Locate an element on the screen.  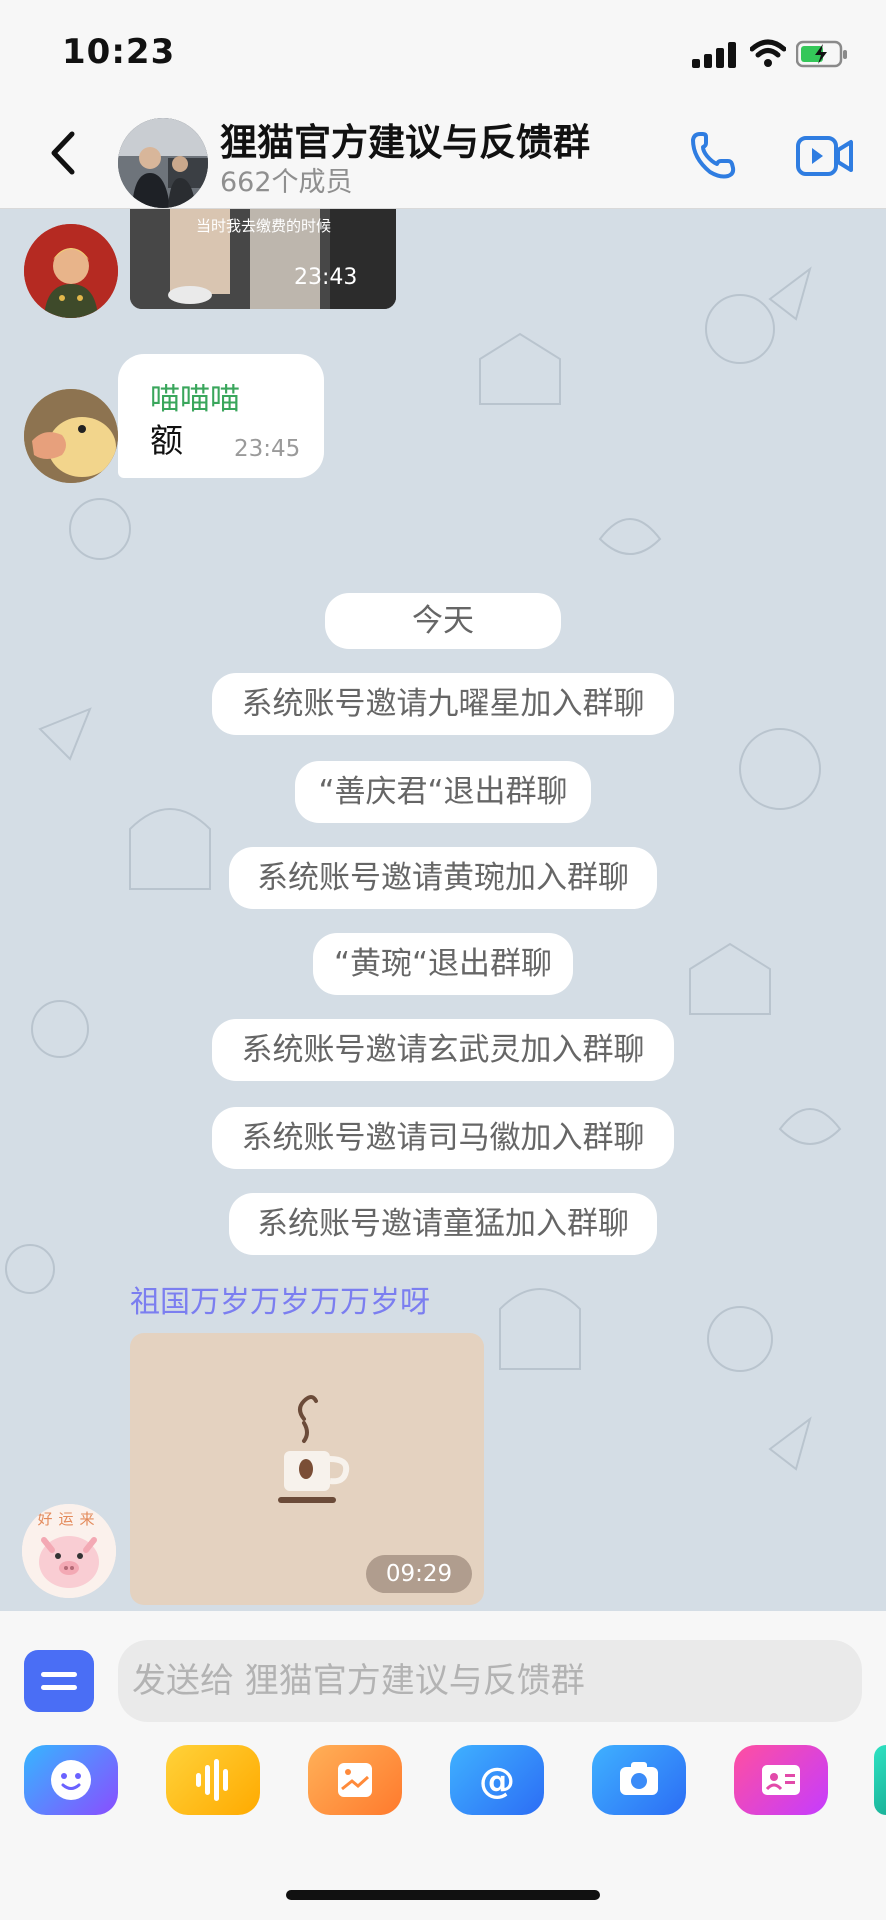
image-icon is located at coordinates (355, 1780).